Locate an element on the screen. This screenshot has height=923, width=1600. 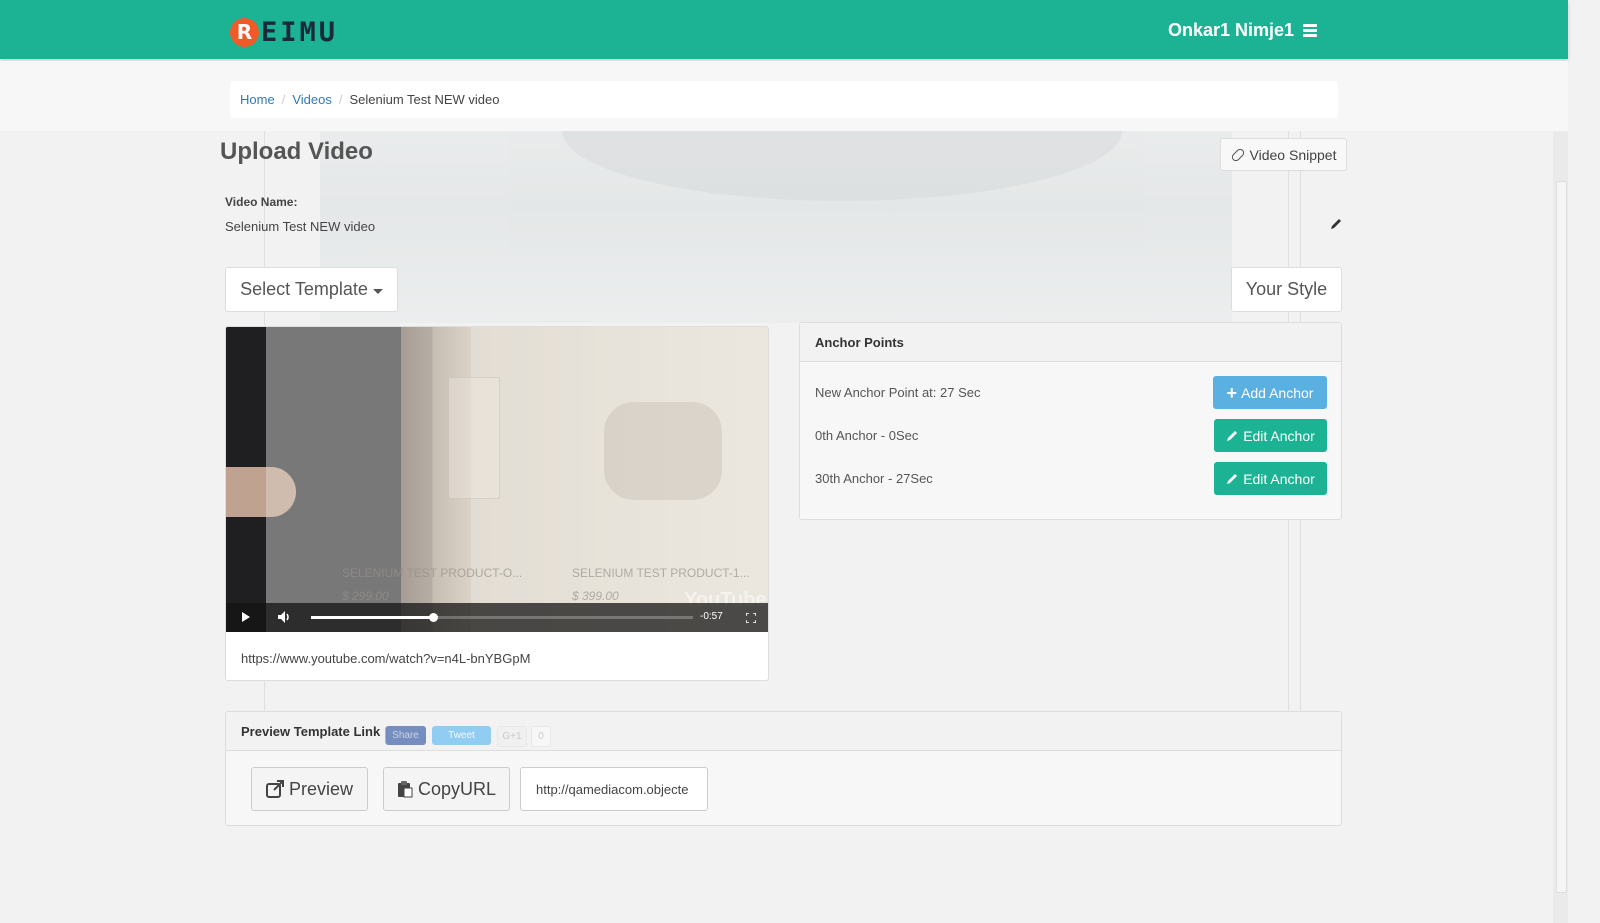
select-template-dropdown: Select Template is located at coordinates (311, 289).